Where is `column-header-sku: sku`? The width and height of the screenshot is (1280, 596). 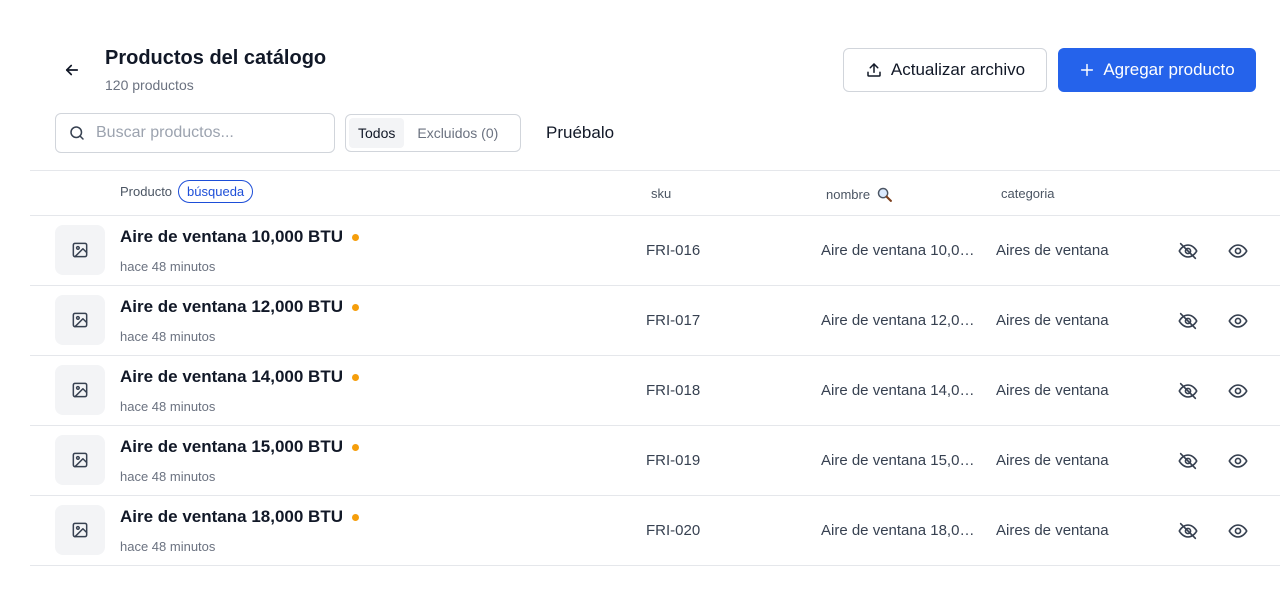 column-header-sku: sku is located at coordinates (661, 193).